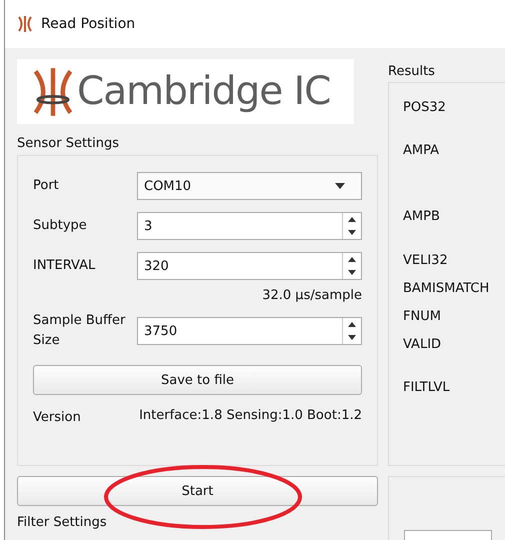 The height and width of the screenshot is (540, 505). Describe the element at coordinates (249, 331) in the screenshot. I see `spin-box: 3750` at that location.